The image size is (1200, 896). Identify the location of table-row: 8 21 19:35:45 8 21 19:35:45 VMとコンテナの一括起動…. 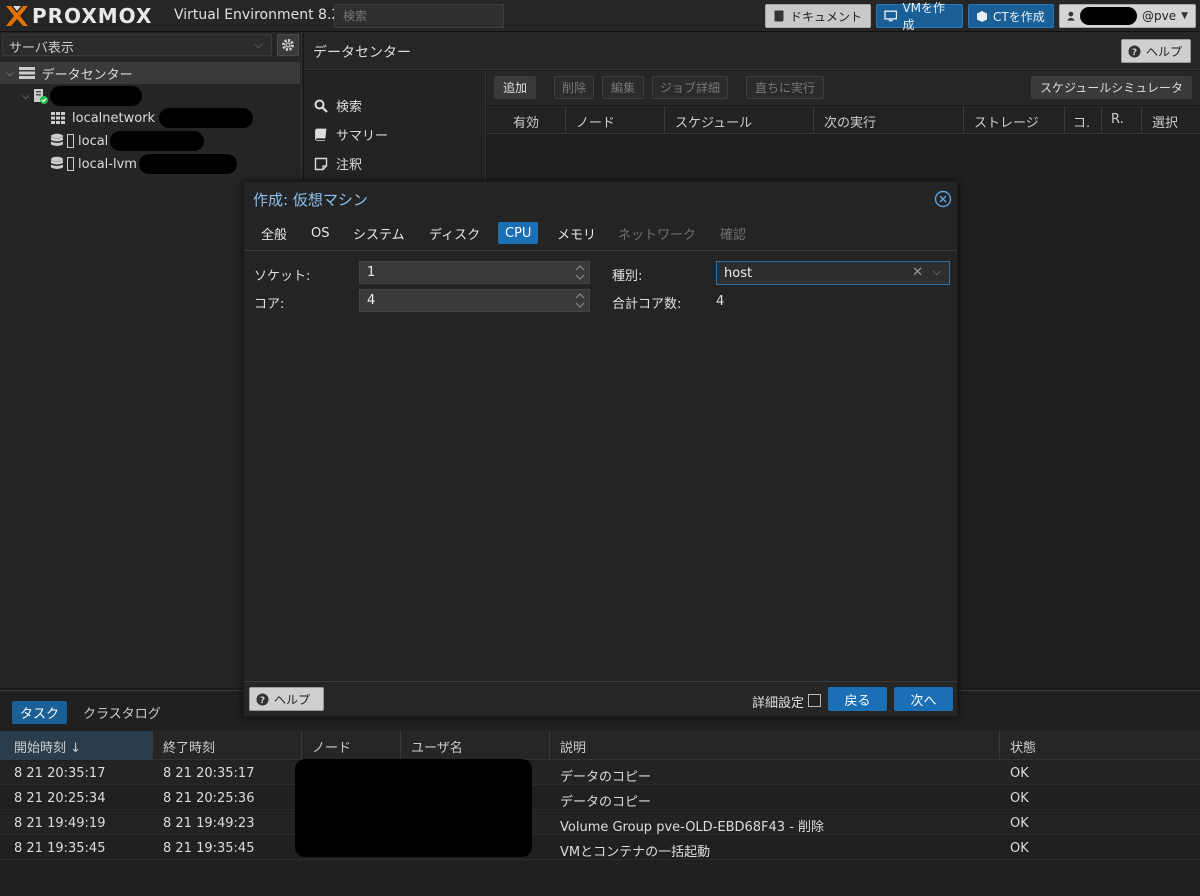
(600, 848).